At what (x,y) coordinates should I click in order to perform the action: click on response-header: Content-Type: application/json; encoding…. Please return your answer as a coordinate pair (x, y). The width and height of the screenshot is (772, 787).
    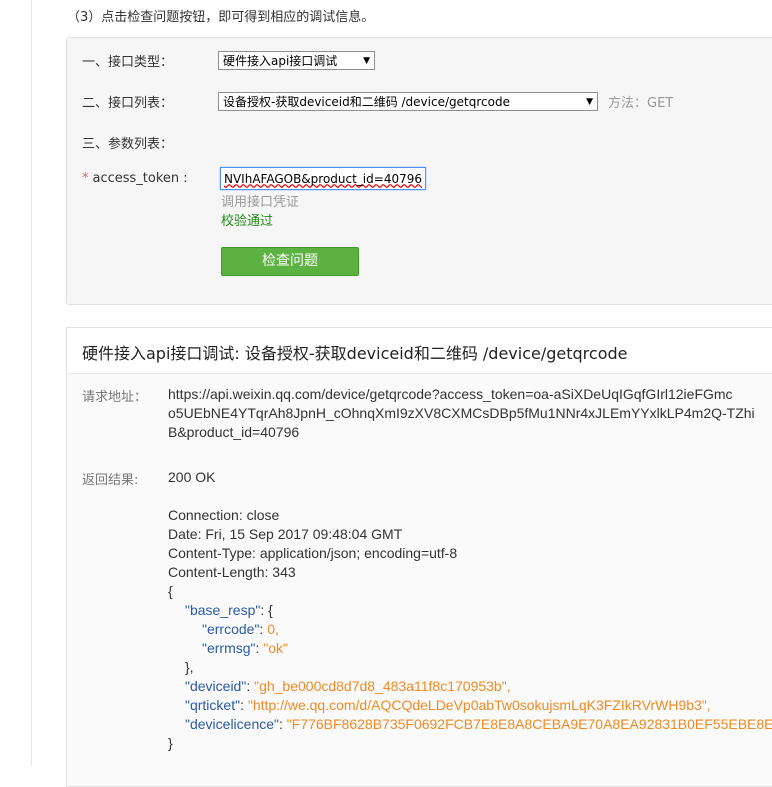
    Looking at the image, I should click on (313, 553).